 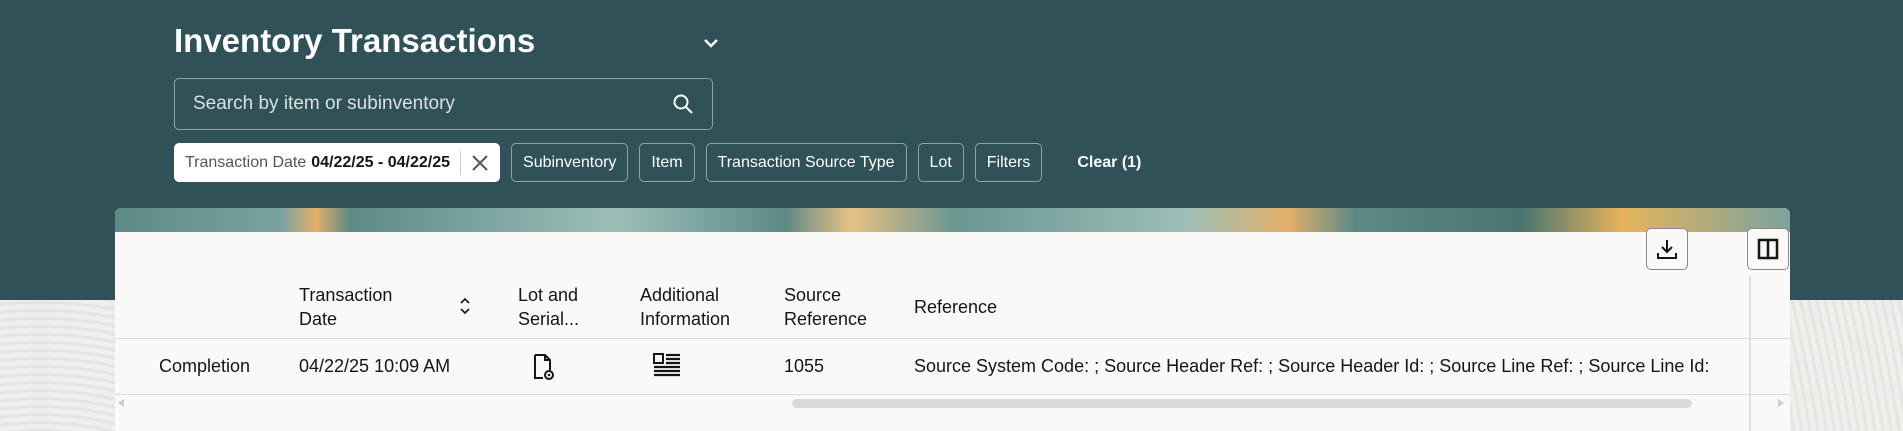 I want to click on sort-icon, so click(x=465, y=306).